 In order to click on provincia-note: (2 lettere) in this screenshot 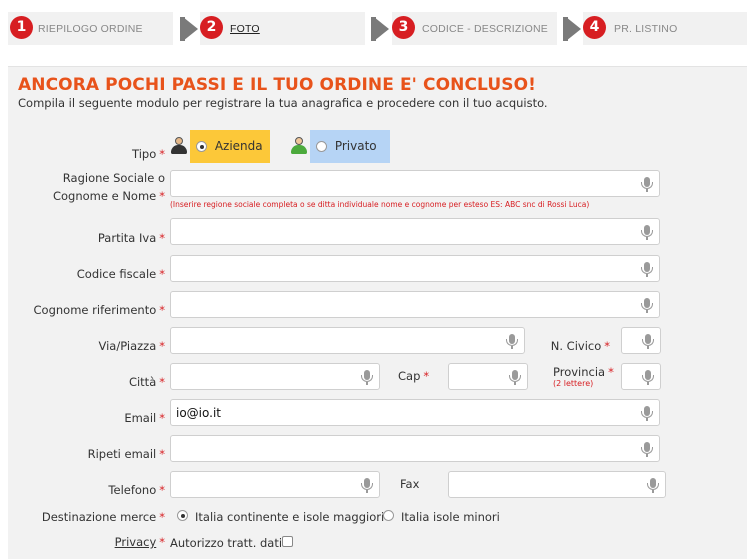, I will do `click(573, 383)`.